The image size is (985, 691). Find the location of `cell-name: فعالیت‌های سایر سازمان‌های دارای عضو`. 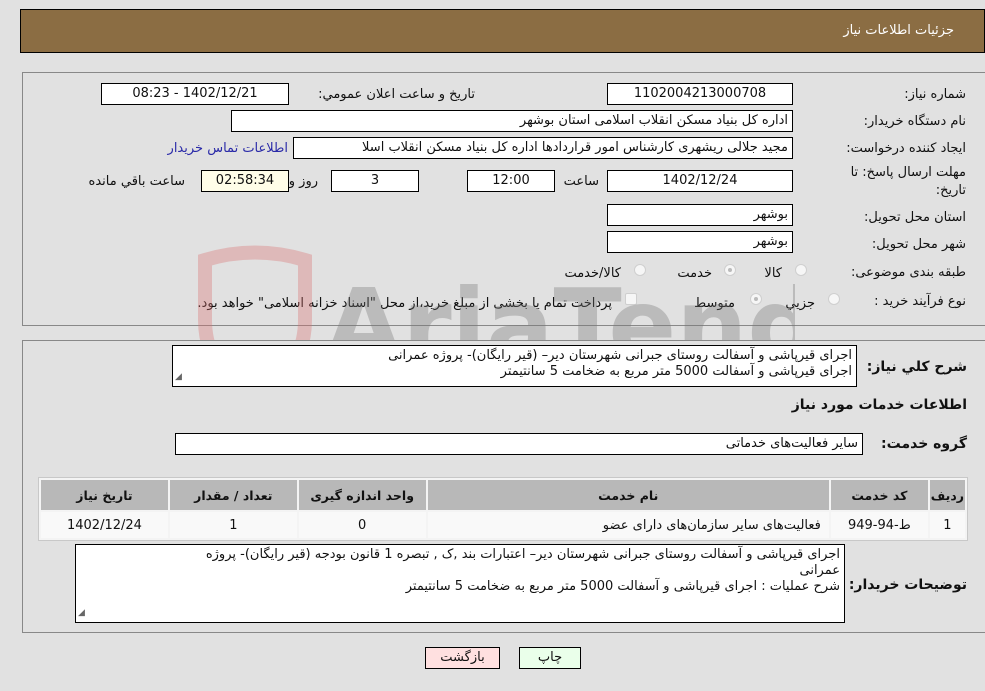

cell-name: فعالیت‌های سایر سازمان‌های دارای عضو is located at coordinates (628, 525).